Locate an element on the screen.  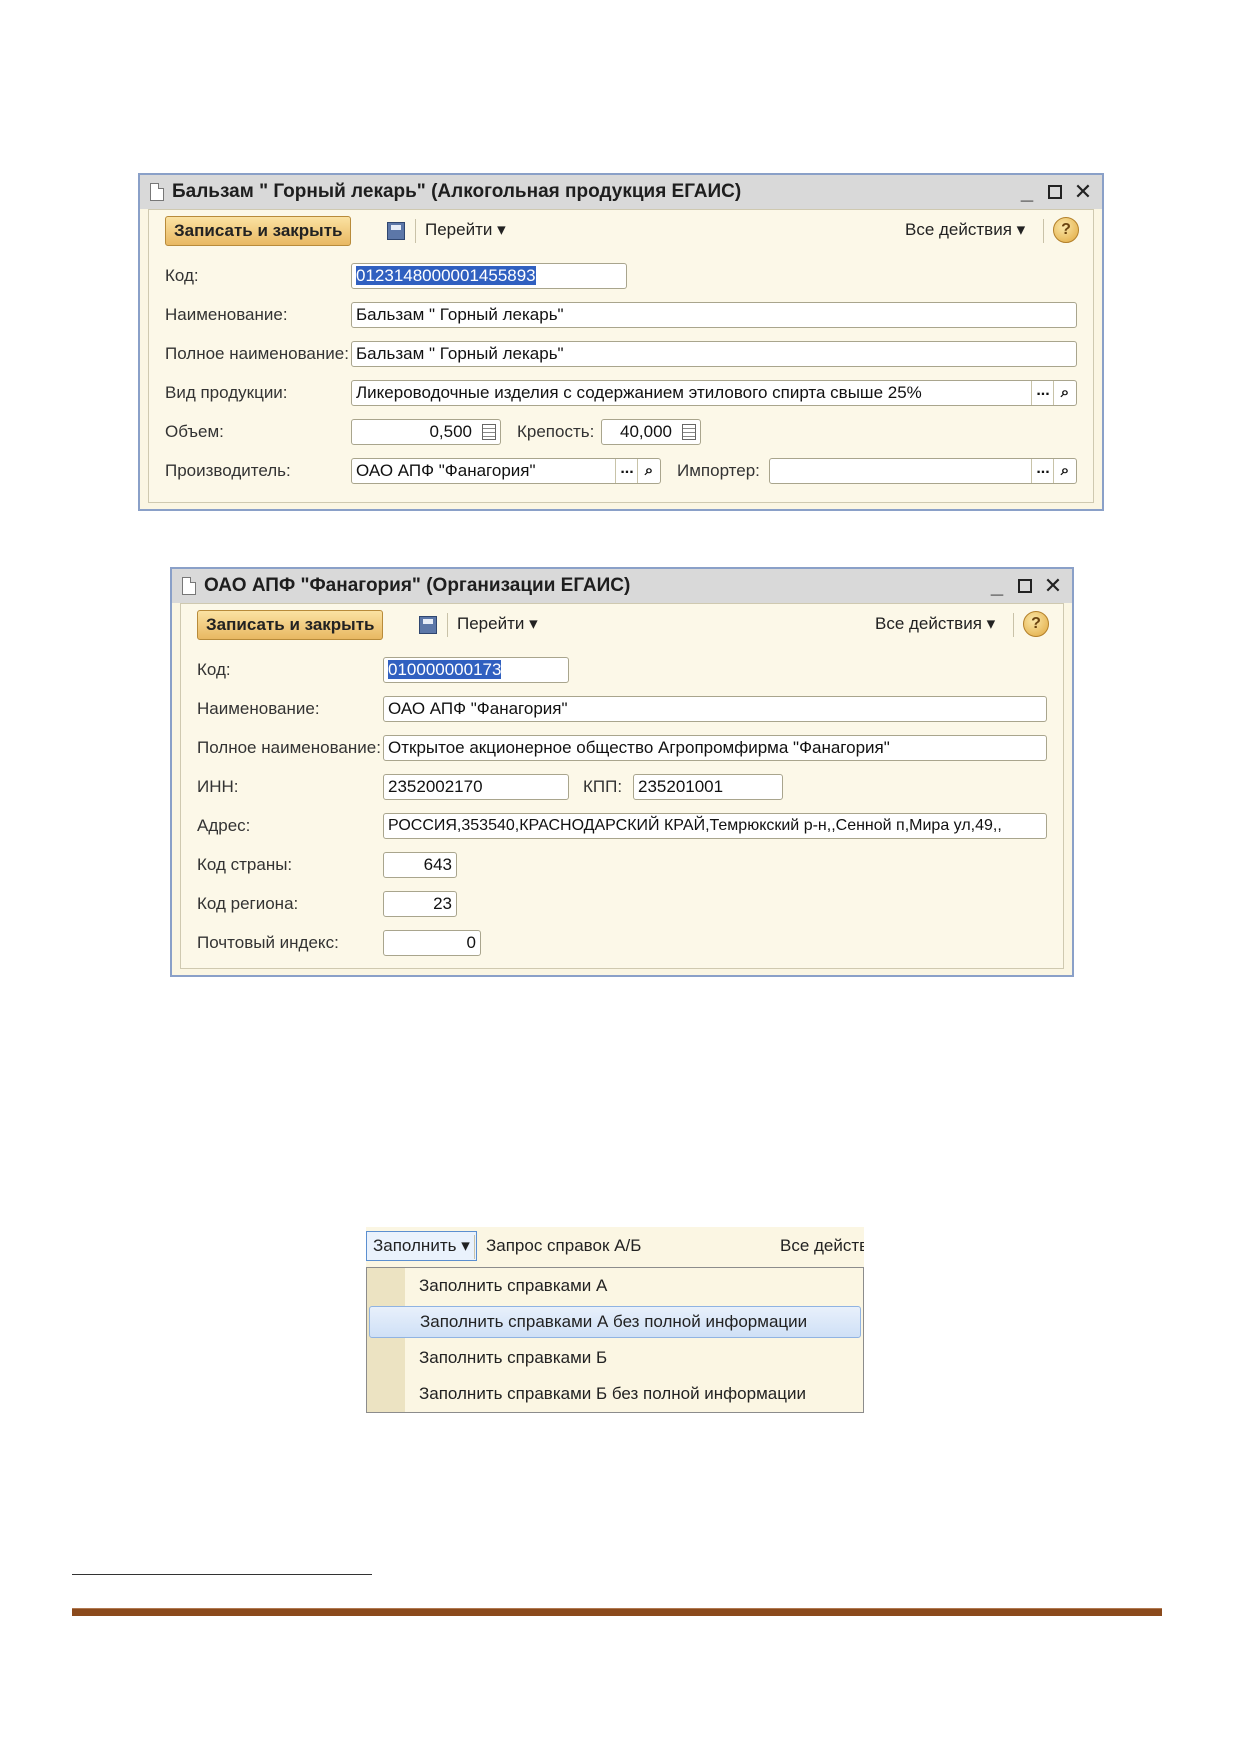
country-code-label: Код страны: is located at coordinates (245, 864).